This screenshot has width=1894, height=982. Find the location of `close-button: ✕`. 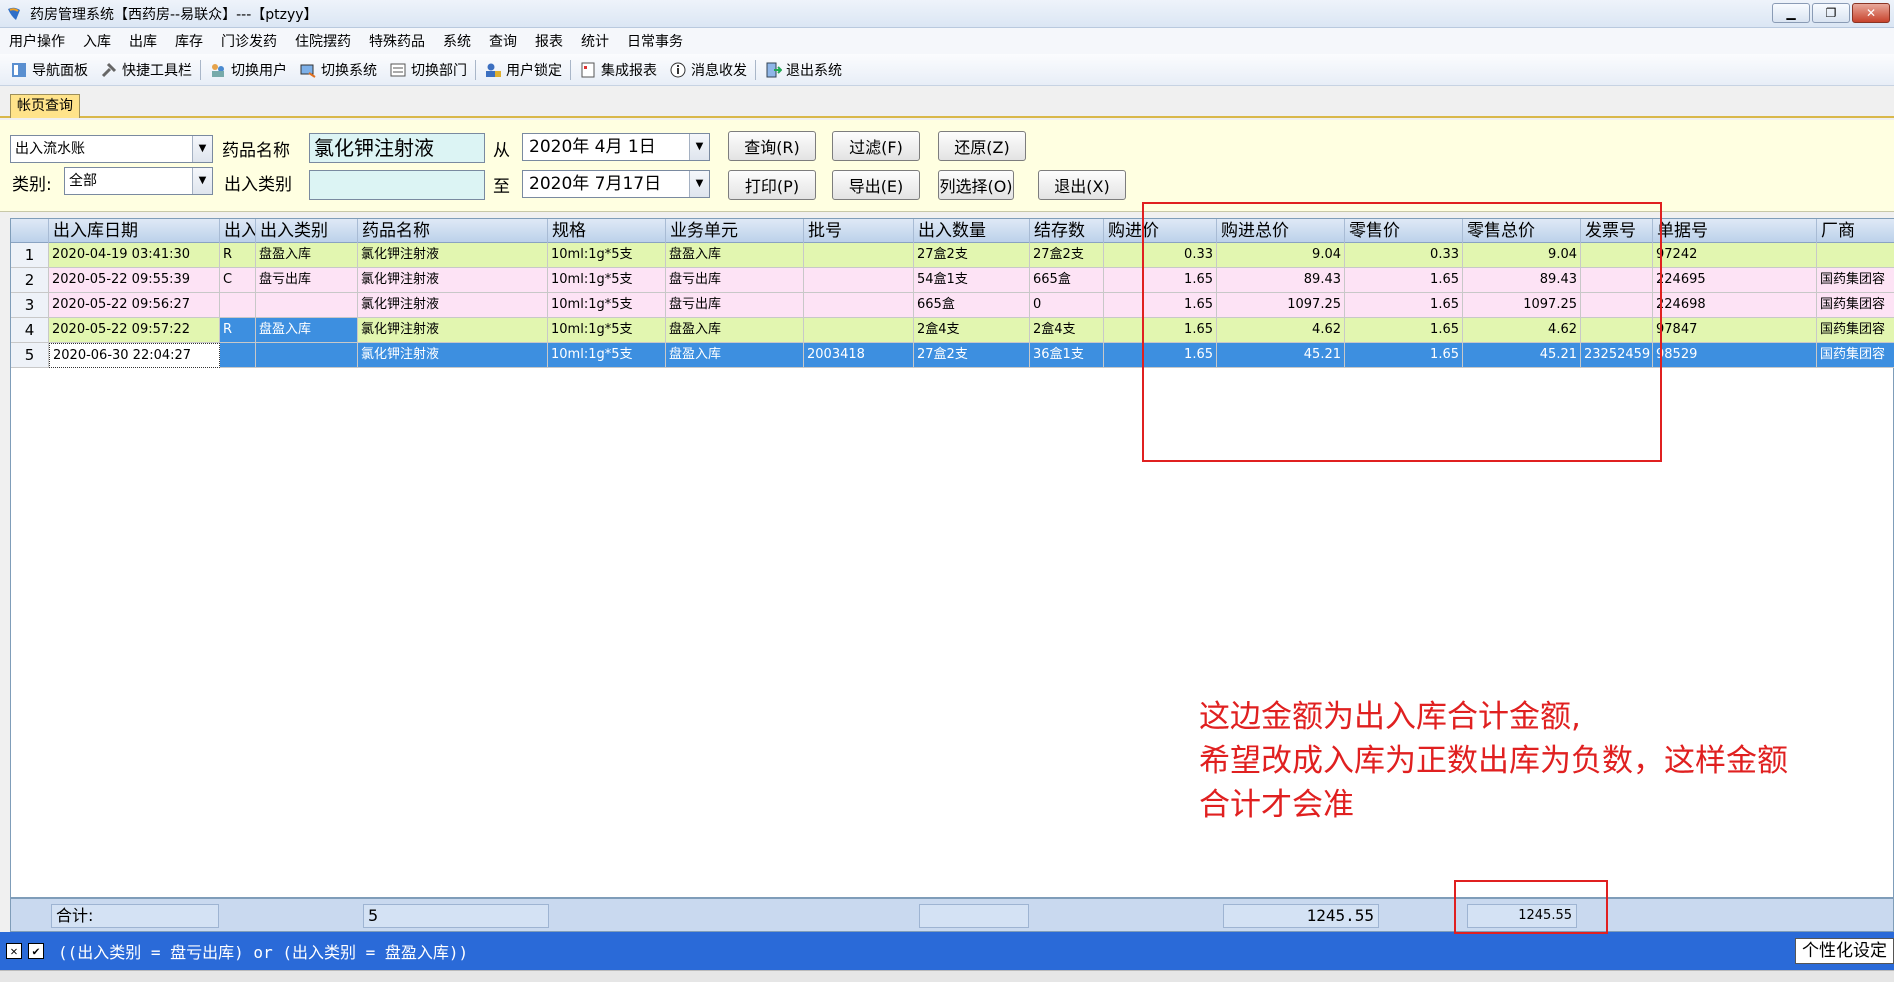

close-button: ✕ is located at coordinates (1871, 13).